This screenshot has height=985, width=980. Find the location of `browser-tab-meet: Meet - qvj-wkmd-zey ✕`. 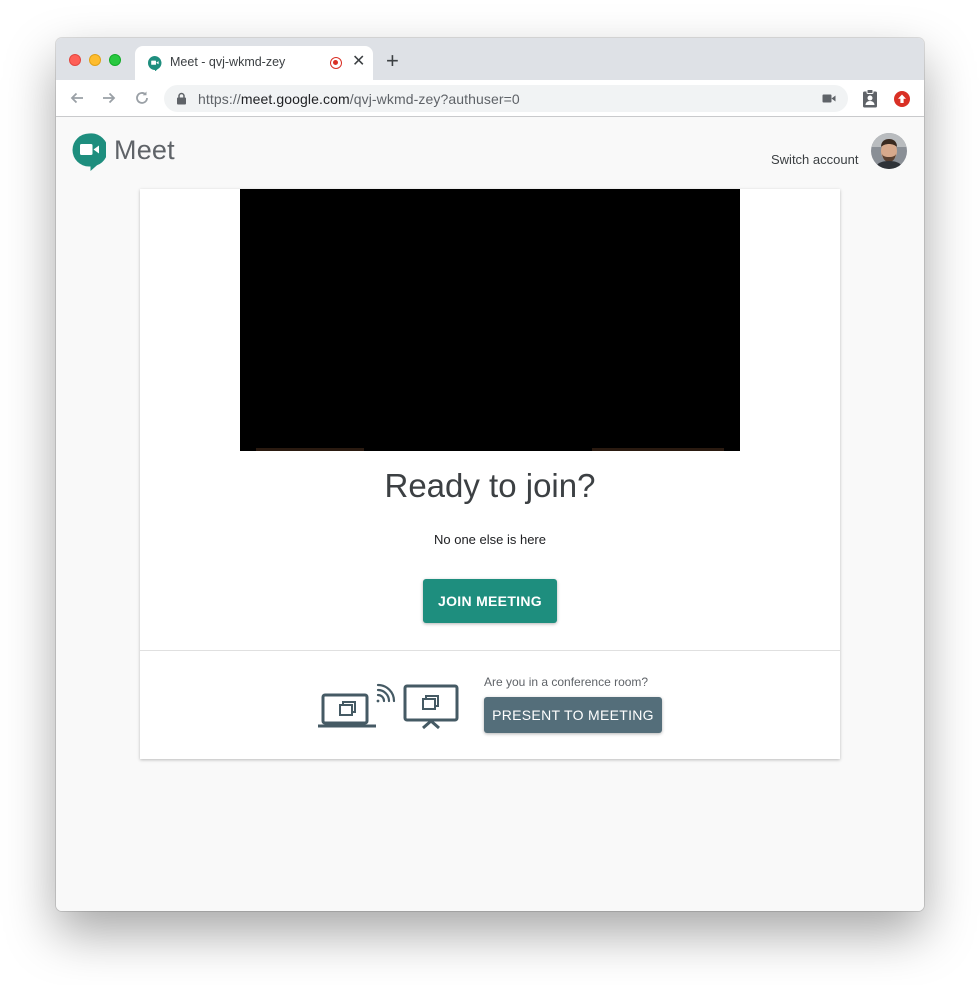

browser-tab-meet: Meet - qvj-wkmd-zey ✕ is located at coordinates (254, 63).